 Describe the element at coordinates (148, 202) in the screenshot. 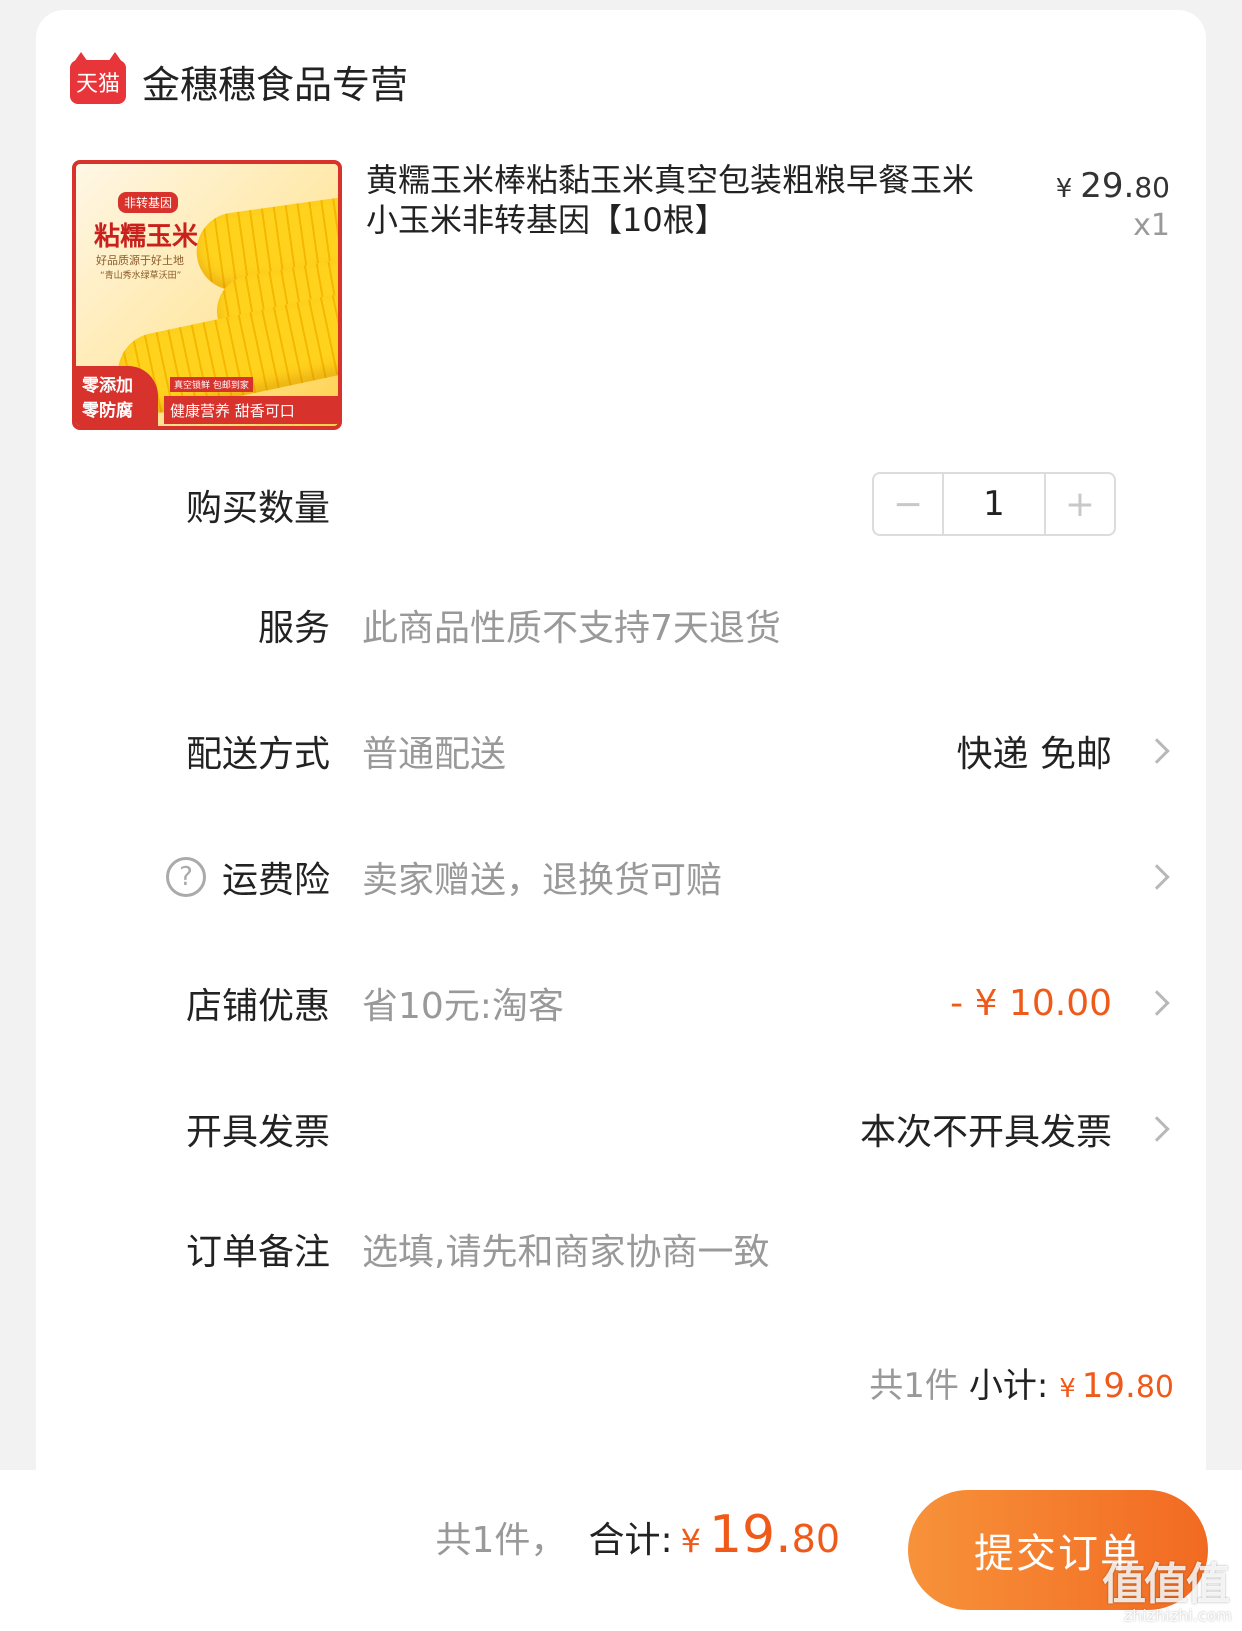

I see `image-tag: 非转基因` at that location.